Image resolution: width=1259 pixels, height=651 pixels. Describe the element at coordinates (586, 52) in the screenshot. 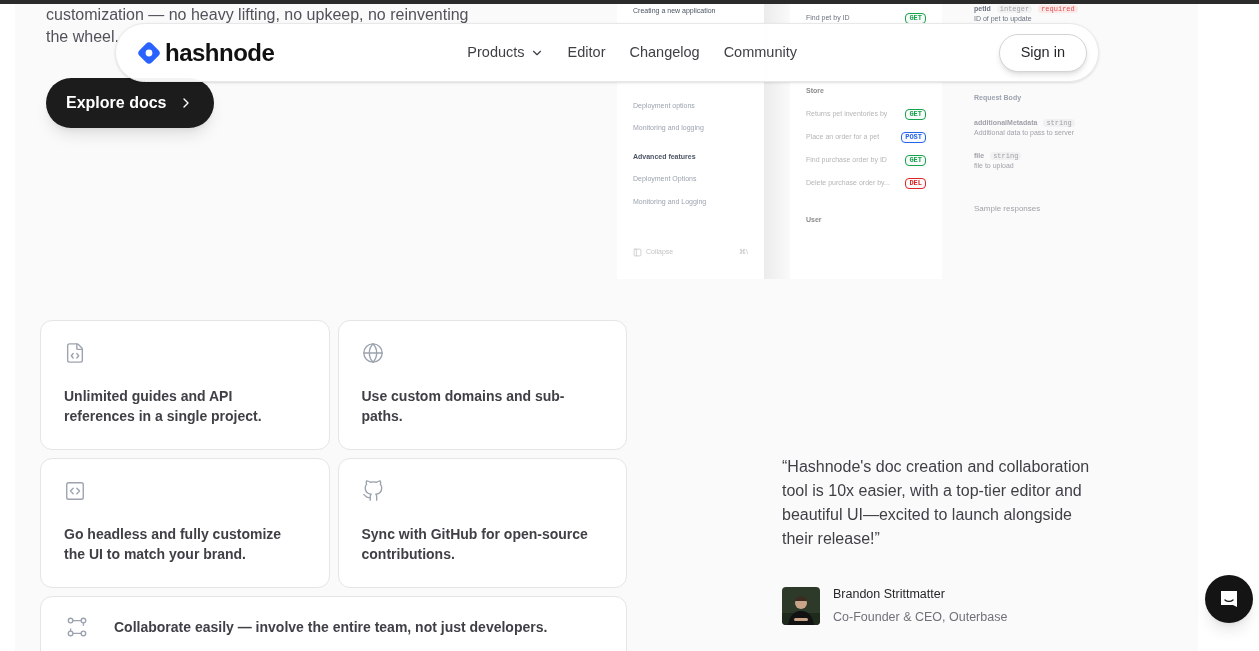

I see `nav-link: Editor` at that location.